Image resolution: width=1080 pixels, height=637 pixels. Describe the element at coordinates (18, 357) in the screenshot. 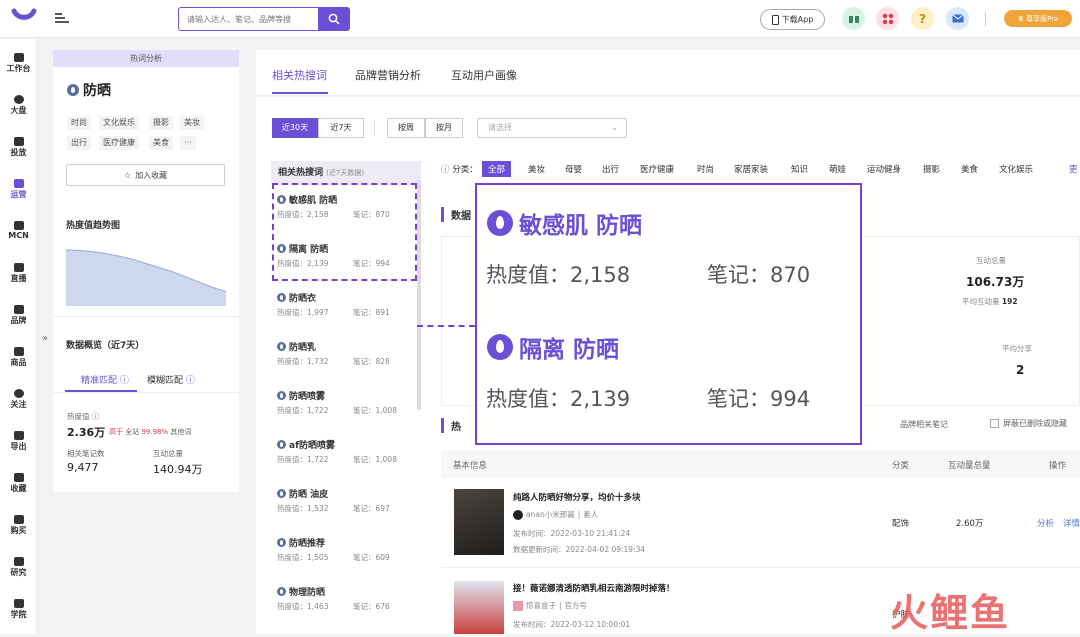

I see `sidebar-item-goods: 商品` at that location.